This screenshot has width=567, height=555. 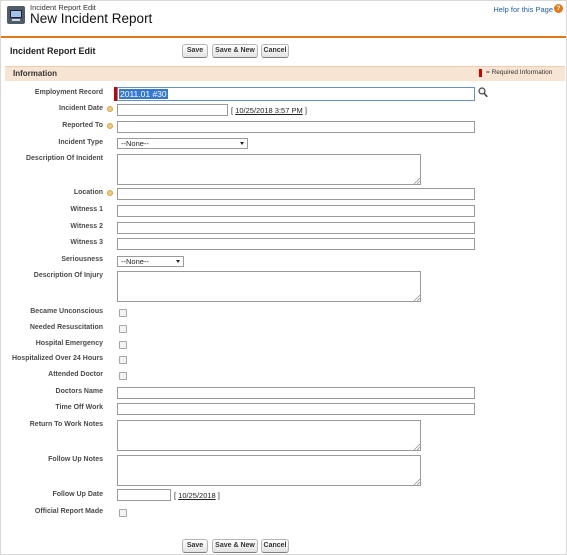 What do you see at coordinates (68, 92) in the screenshot?
I see `employment-record-label: Employment Record` at bounding box center [68, 92].